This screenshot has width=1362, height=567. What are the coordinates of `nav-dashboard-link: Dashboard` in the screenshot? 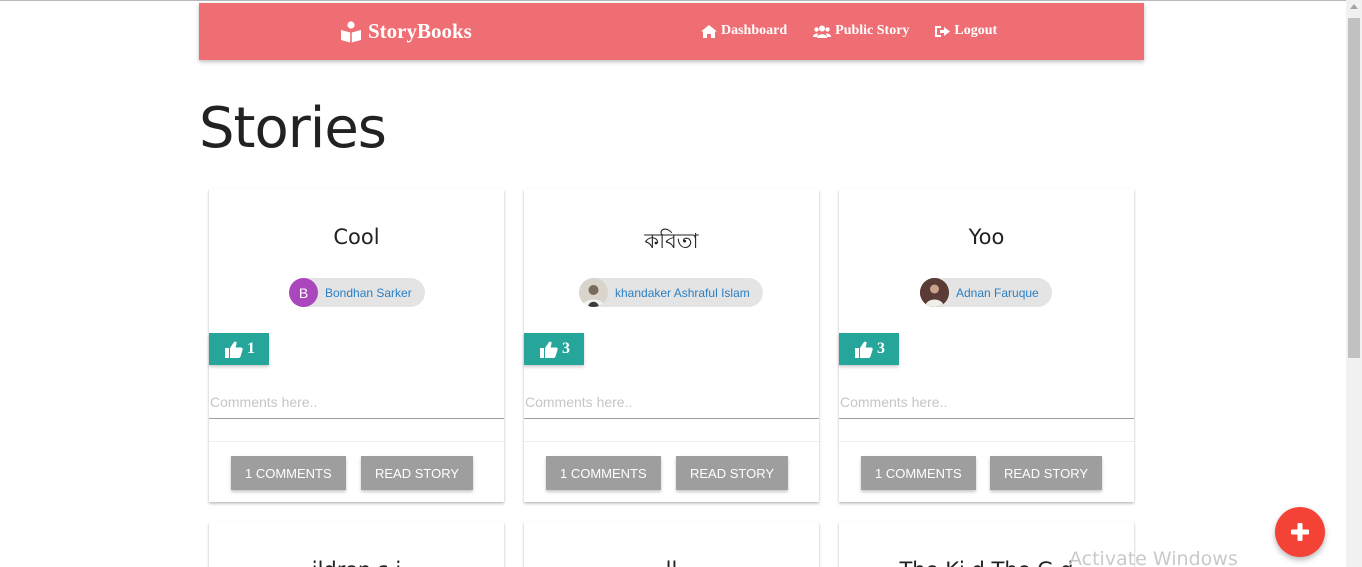 It's located at (744, 31).